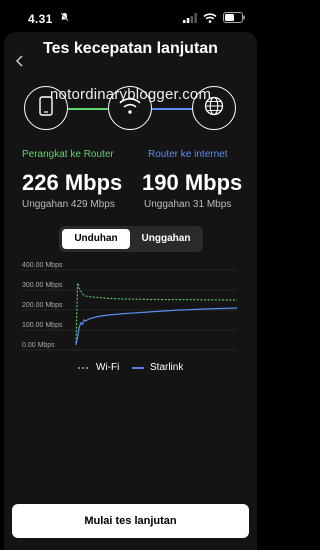  What do you see at coordinates (210, 19) in the screenshot?
I see `wifi-status-icon` at bounding box center [210, 19].